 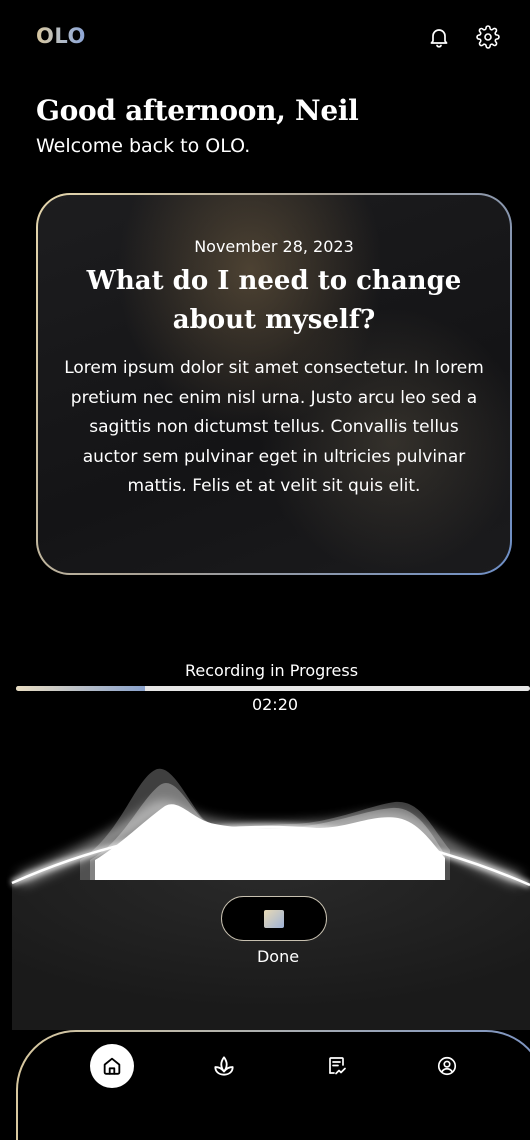 I want to click on journal-icon, so click(x=337, y=1066).